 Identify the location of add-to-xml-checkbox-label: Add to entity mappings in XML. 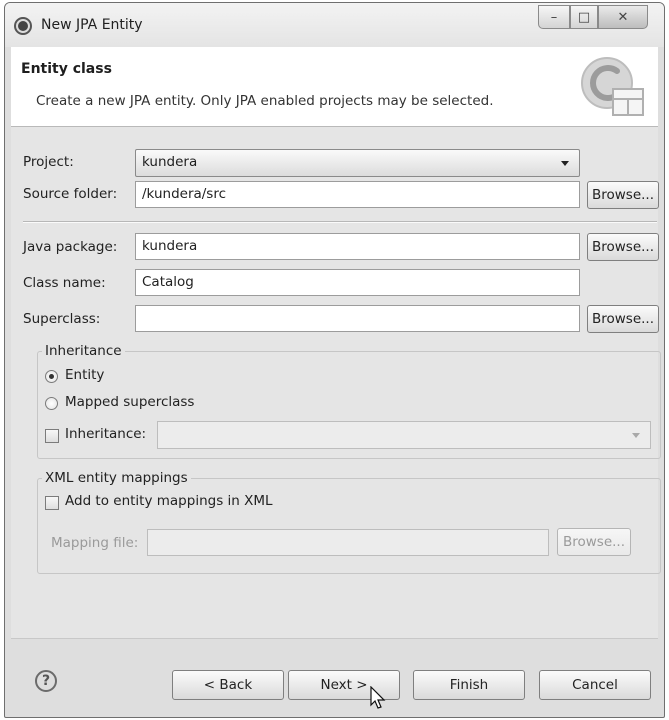
(169, 501).